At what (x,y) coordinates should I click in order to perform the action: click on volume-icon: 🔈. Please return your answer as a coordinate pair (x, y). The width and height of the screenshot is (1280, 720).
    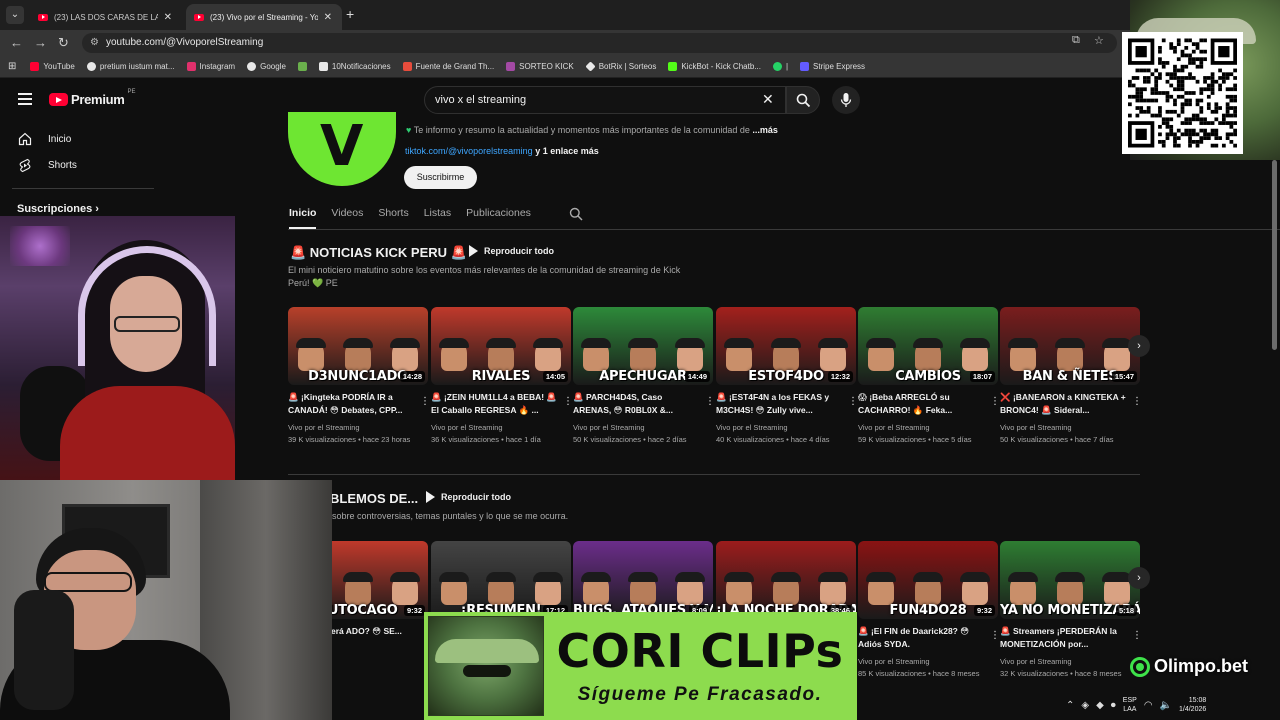
    Looking at the image, I should click on (1166, 705).